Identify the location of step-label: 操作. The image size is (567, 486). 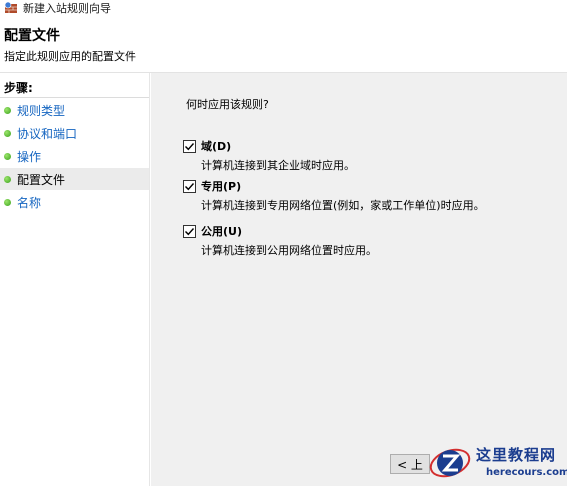
(29, 156).